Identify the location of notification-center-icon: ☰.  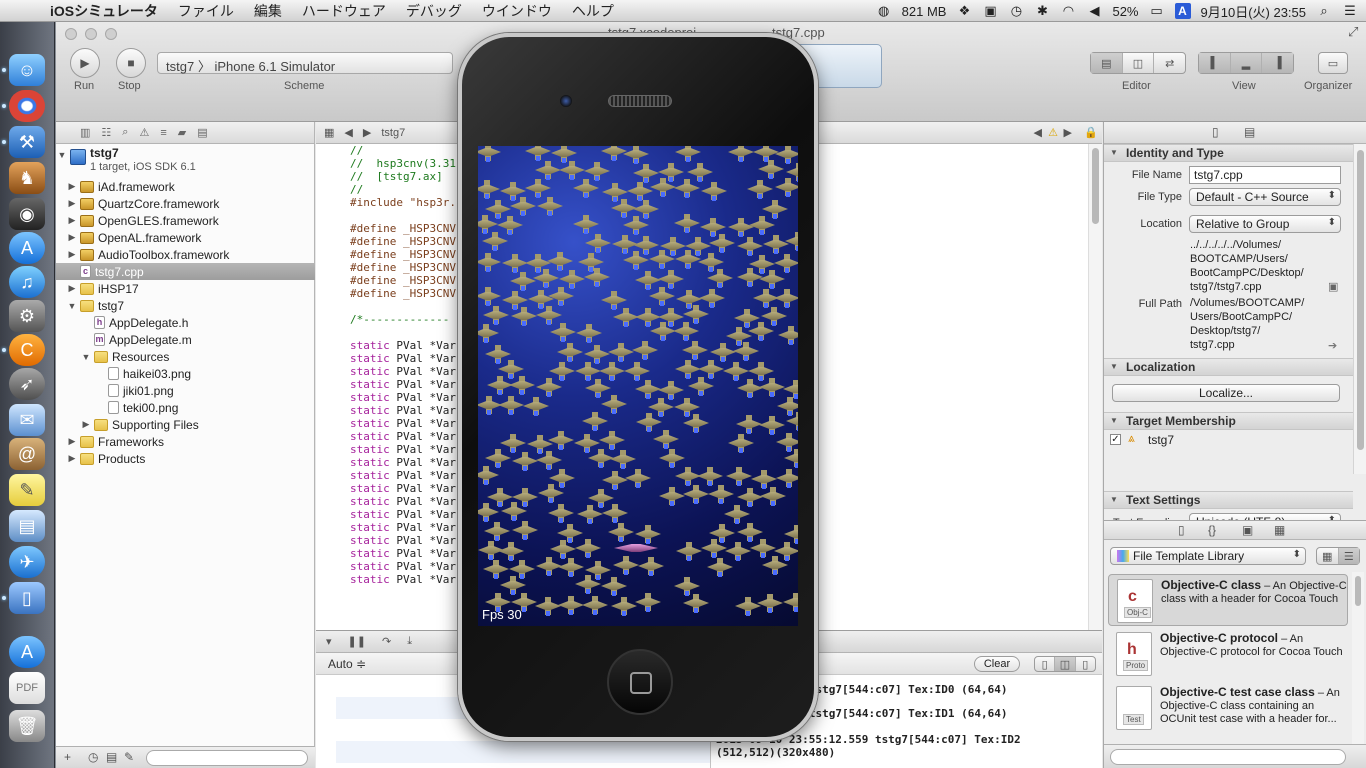
(1350, 11).